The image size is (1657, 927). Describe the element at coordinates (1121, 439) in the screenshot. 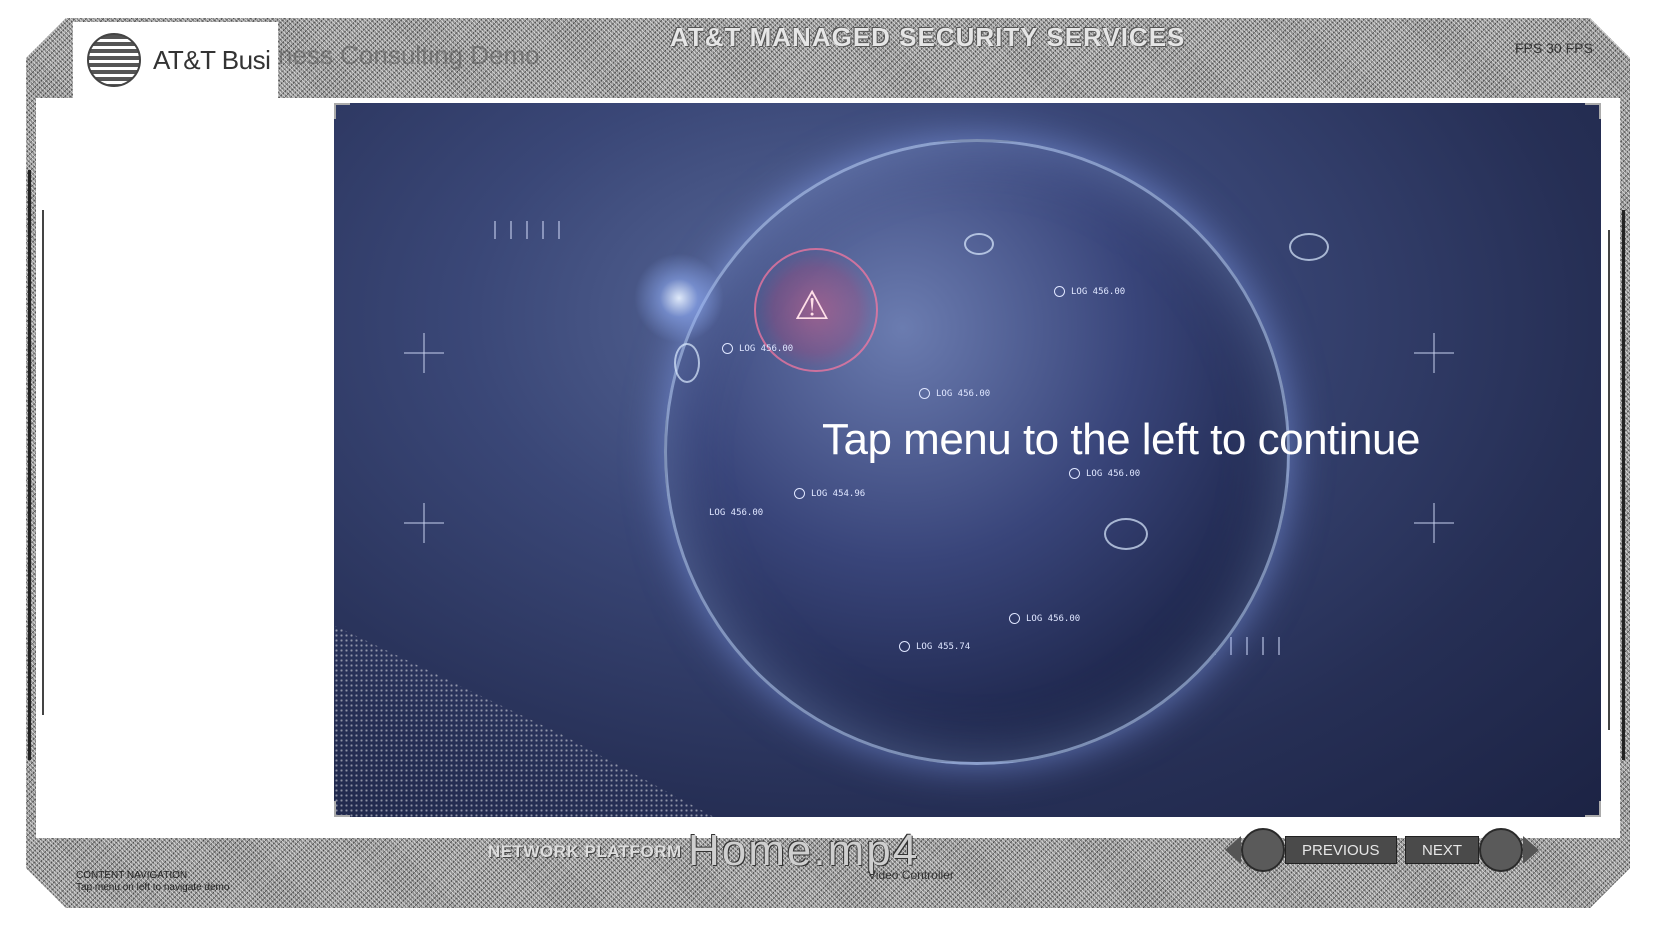

I see `instruction-text: Tap menu to the left to continue` at that location.